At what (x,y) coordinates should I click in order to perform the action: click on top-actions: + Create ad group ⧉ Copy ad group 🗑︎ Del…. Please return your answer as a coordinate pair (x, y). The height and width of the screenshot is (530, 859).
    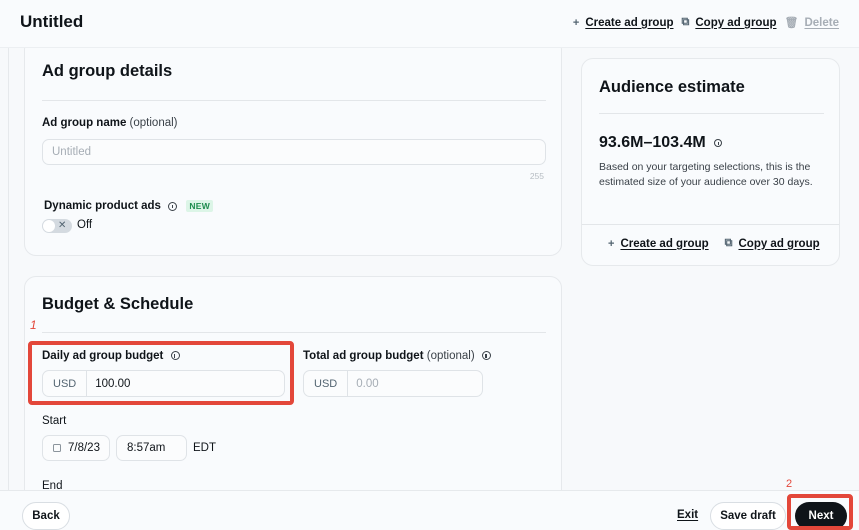
    Looking at the image, I should click on (706, 22).